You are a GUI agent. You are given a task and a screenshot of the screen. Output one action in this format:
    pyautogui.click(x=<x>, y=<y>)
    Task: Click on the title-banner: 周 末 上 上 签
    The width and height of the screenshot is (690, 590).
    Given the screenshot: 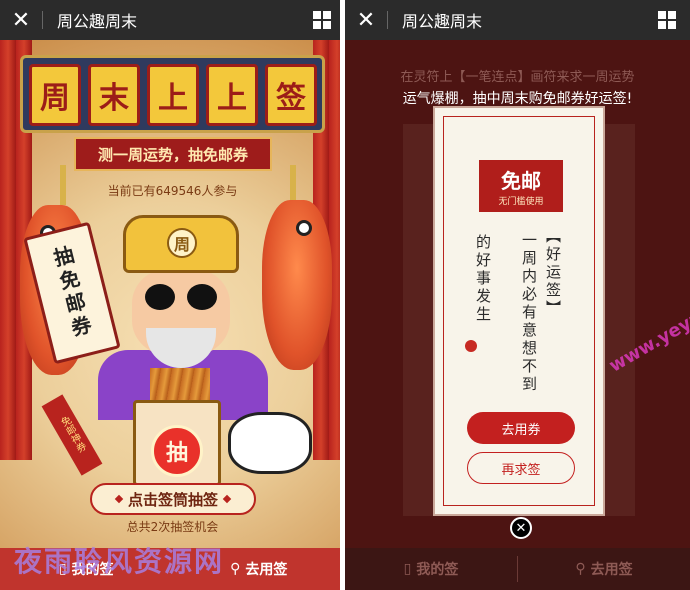 What is the action you would take?
    pyautogui.click(x=172, y=94)
    